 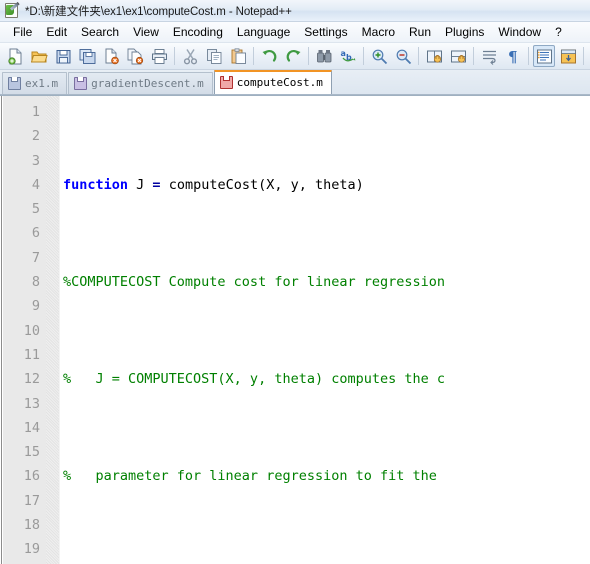 What do you see at coordinates (269, 56) in the screenshot?
I see `undo-icon` at bounding box center [269, 56].